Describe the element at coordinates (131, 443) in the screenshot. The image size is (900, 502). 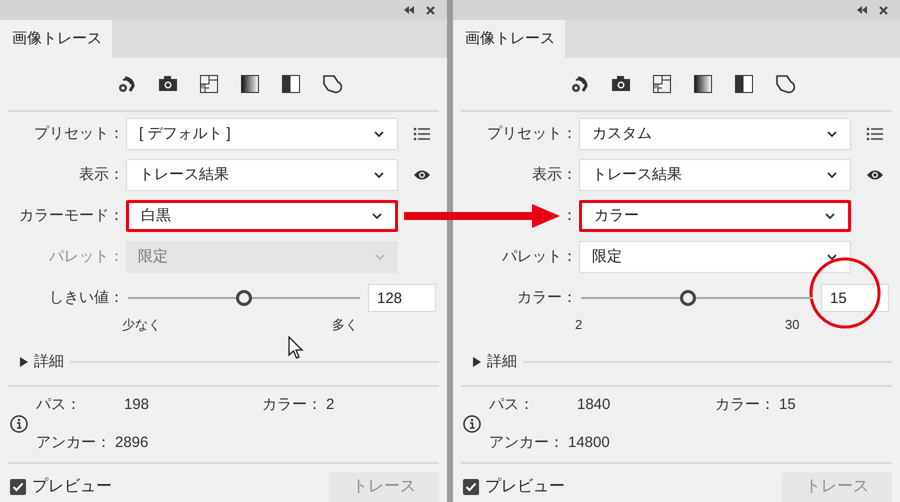
I see `stat-value: 2896` at that location.